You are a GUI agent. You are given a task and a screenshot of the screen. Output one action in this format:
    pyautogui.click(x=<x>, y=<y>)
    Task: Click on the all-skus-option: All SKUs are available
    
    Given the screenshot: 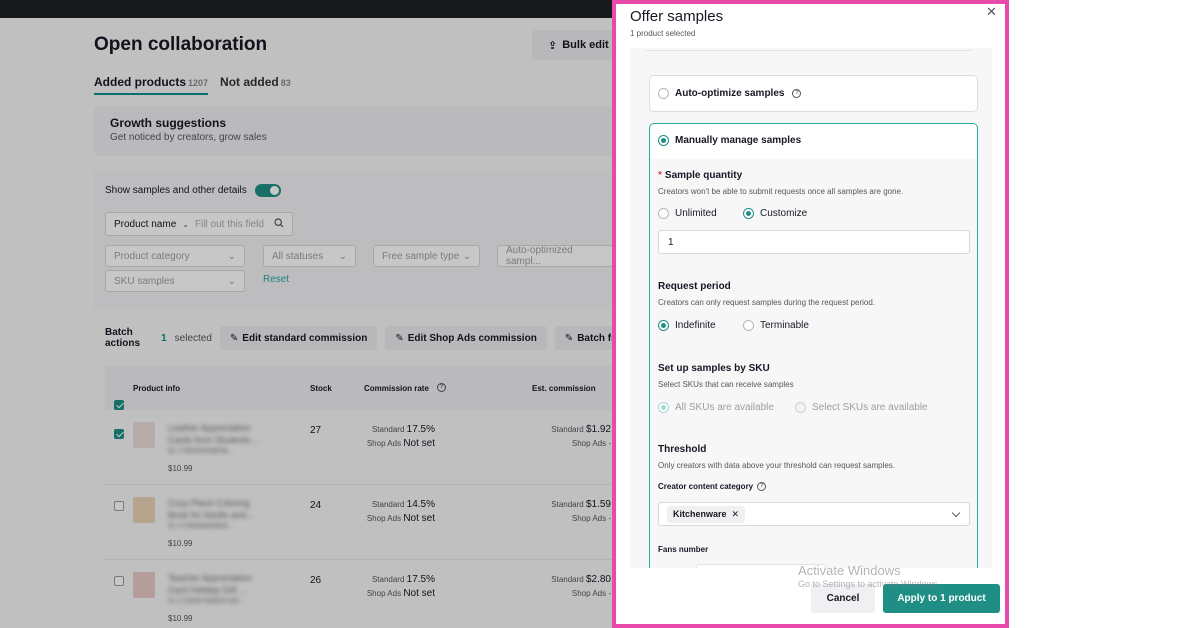 What is the action you would take?
    pyautogui.click(x=716, y=407)
    